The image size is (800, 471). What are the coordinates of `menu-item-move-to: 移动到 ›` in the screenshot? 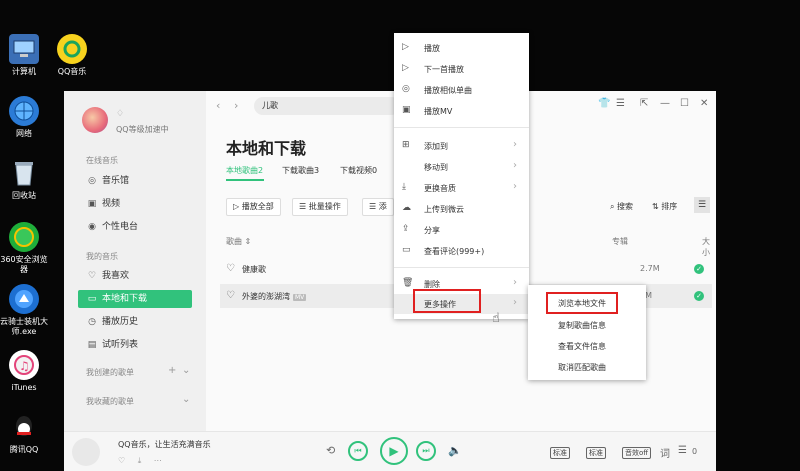 It's located at (461, 167).